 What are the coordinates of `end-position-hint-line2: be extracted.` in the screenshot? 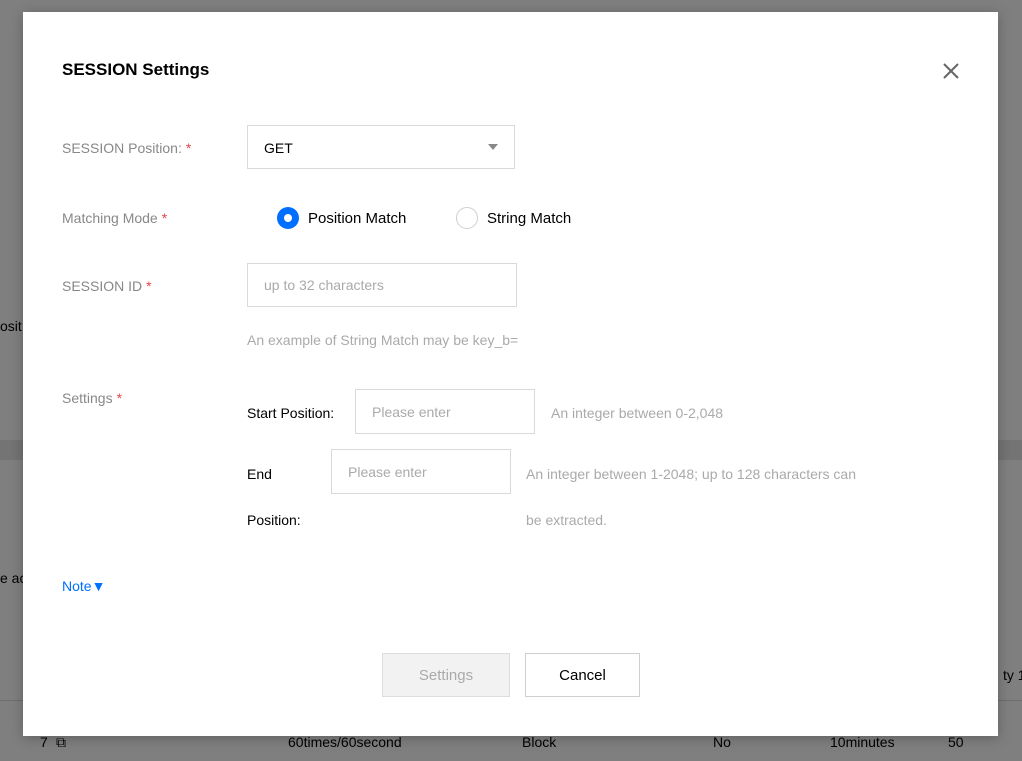 It's located at (566, 520).